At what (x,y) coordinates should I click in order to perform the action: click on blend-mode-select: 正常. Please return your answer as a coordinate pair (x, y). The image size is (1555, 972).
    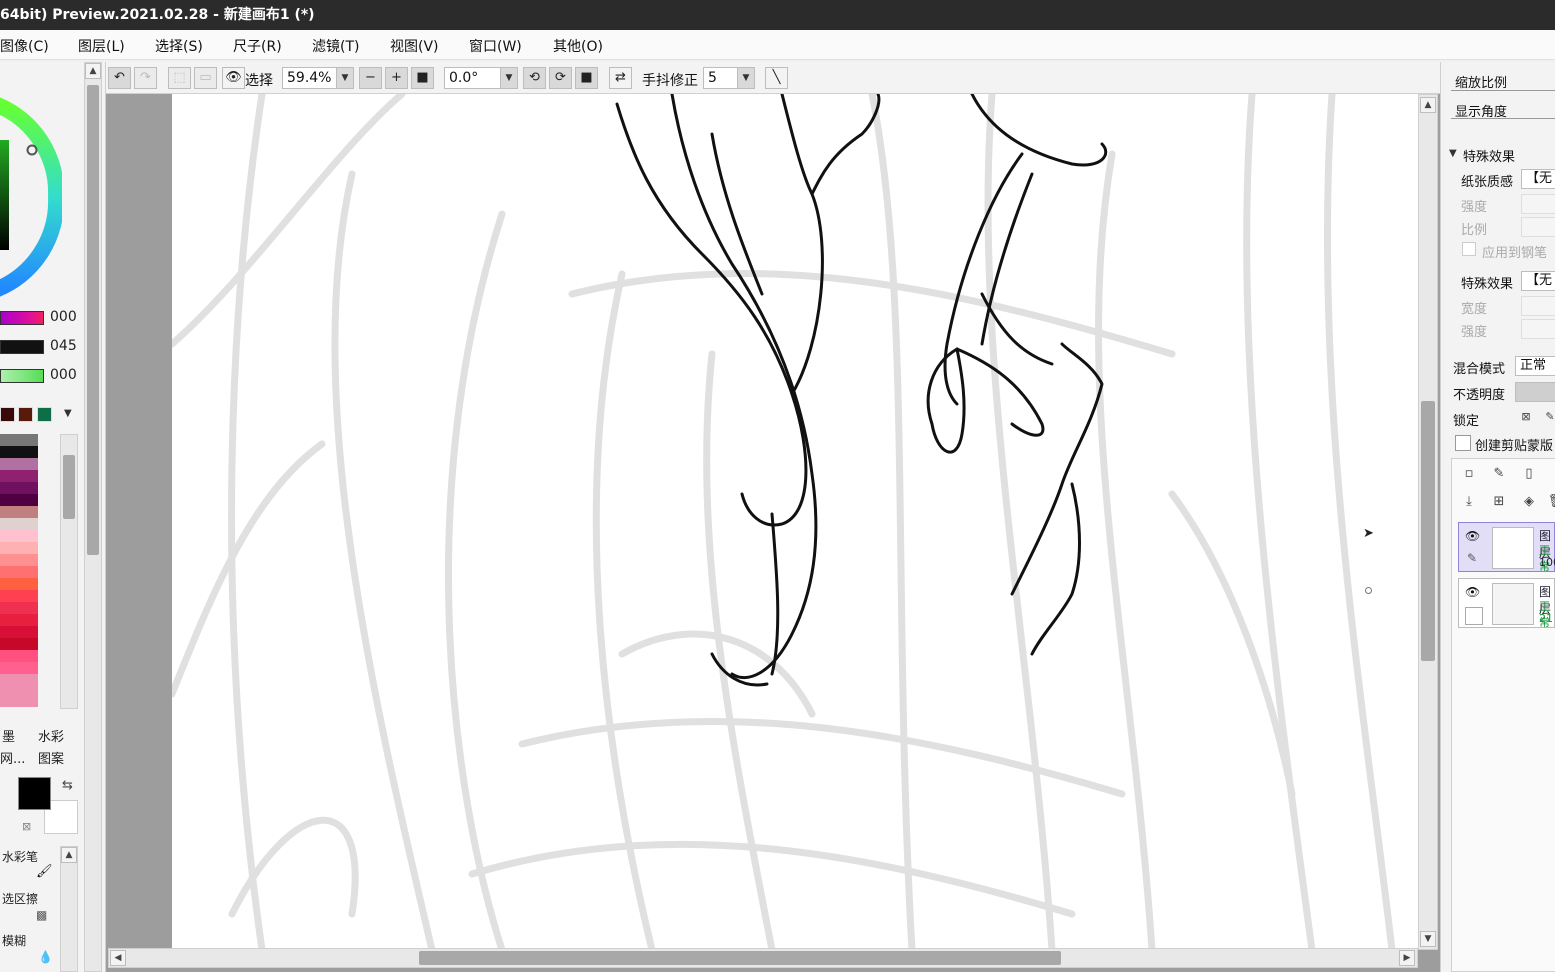
    Looking at the image, I should click on (1535, 366).